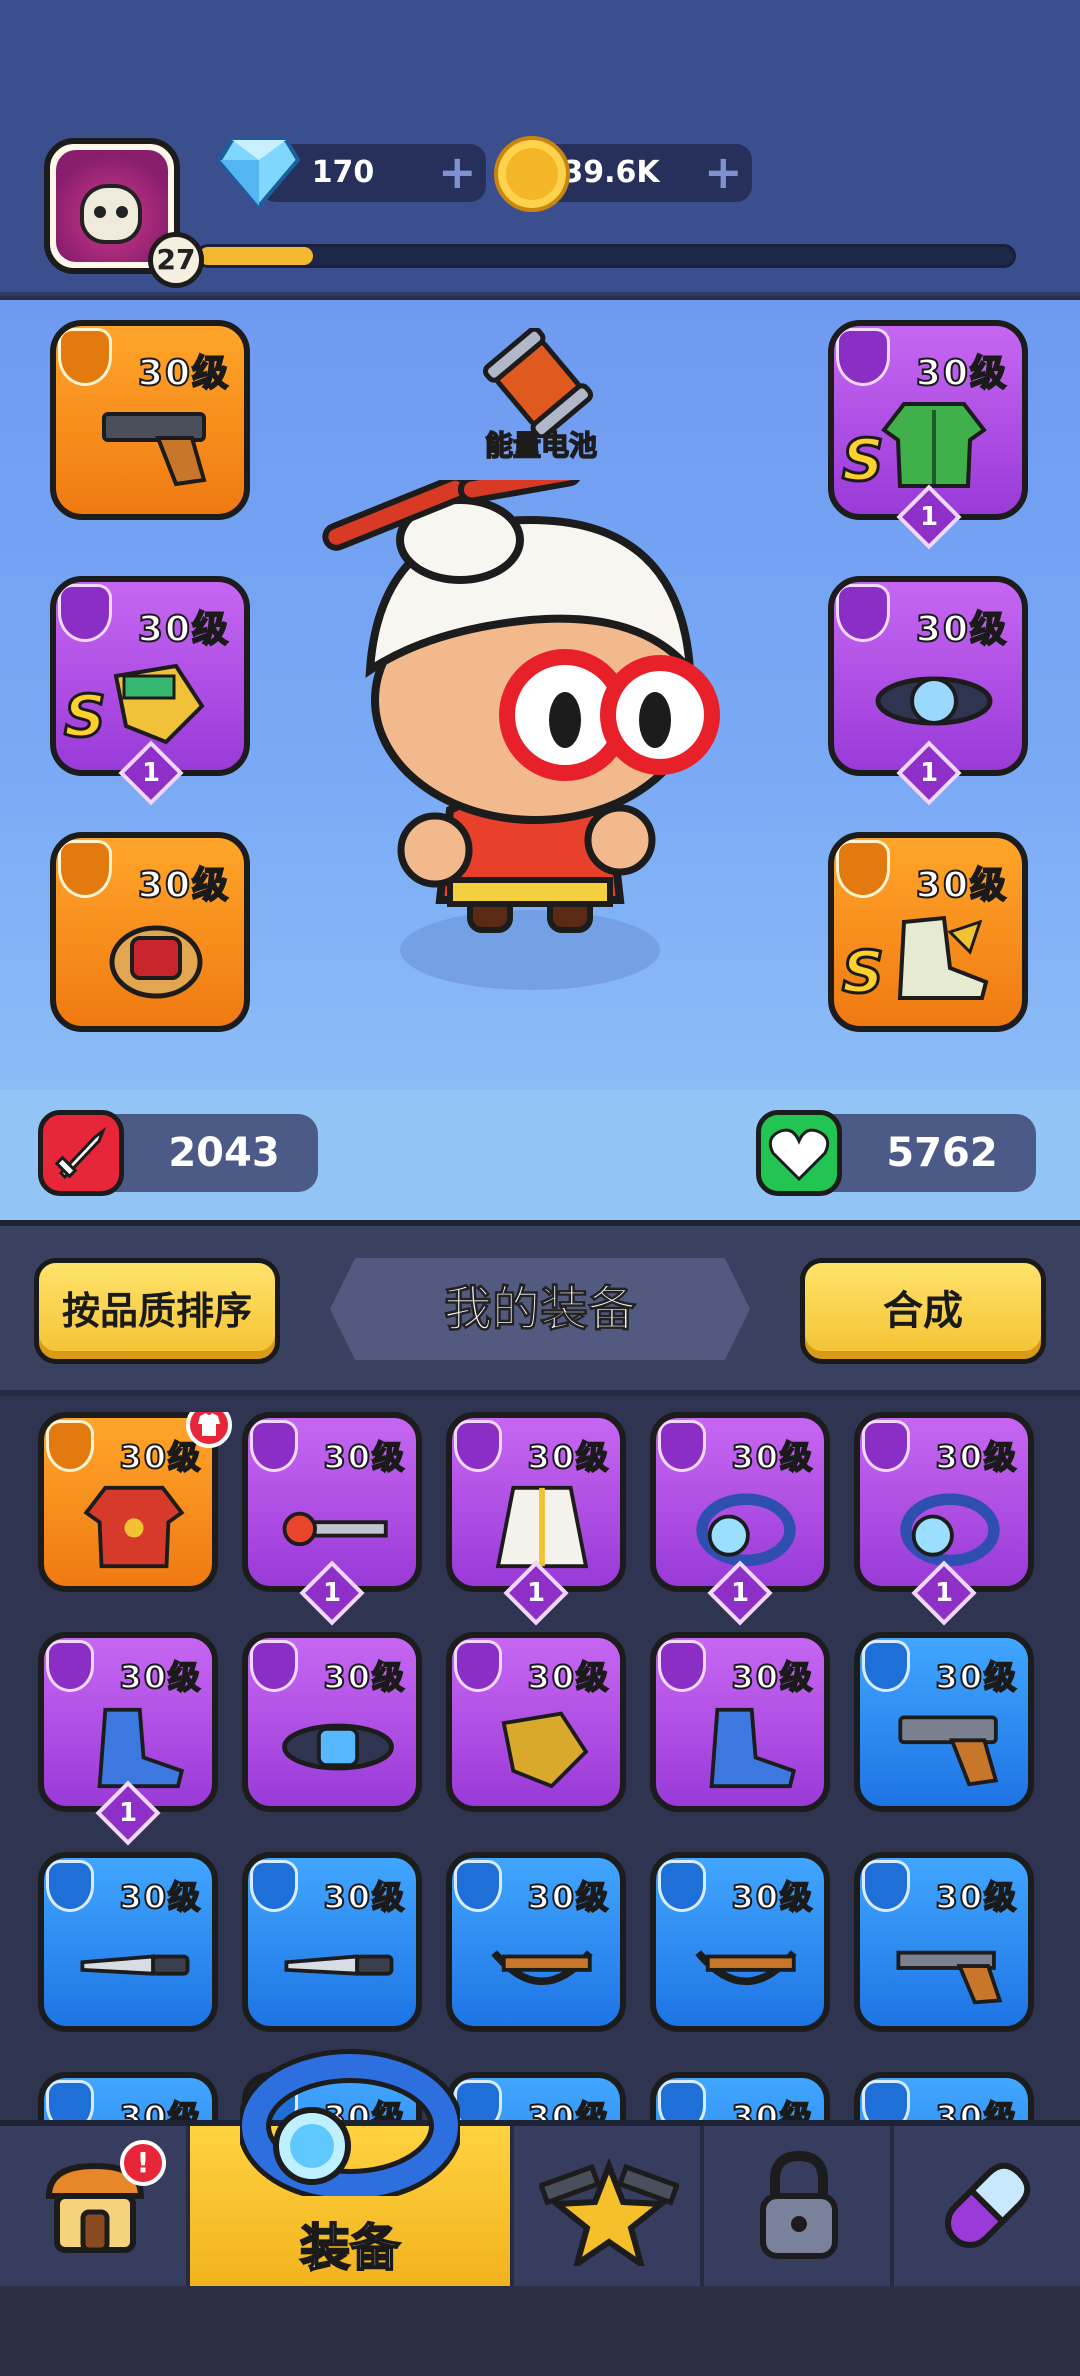  What do you see at coordinates (799, 2206) in the screenshot?
I see `nav-locked-tab` at bounding box center [799, 2206].